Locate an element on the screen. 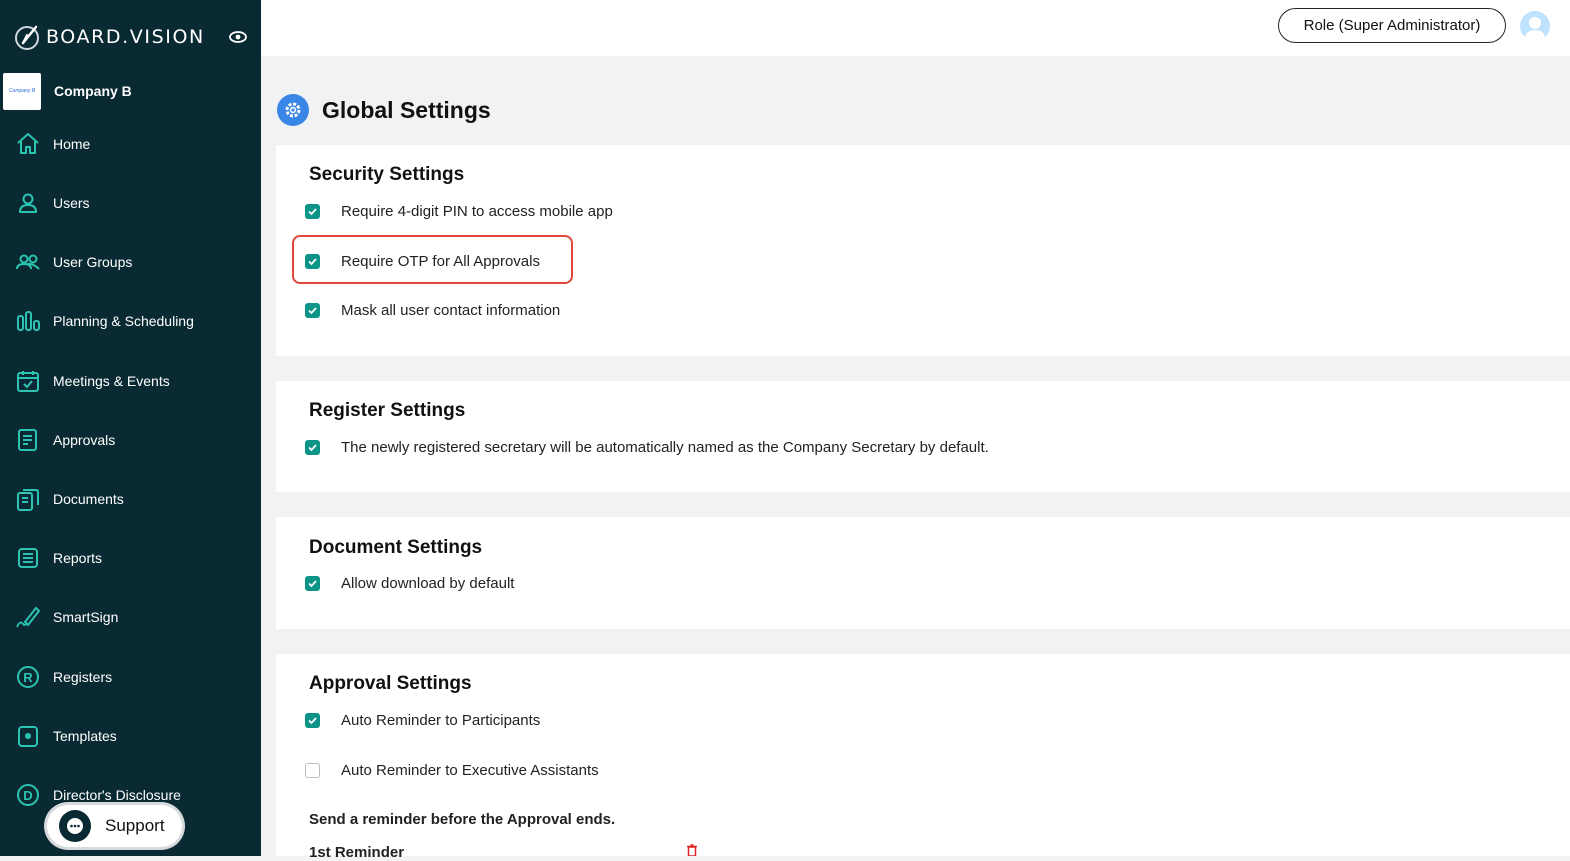 This screenshot has height=861, width=1570. option-label: Auto Reminder to Participants is located at coordinates (441, 720).